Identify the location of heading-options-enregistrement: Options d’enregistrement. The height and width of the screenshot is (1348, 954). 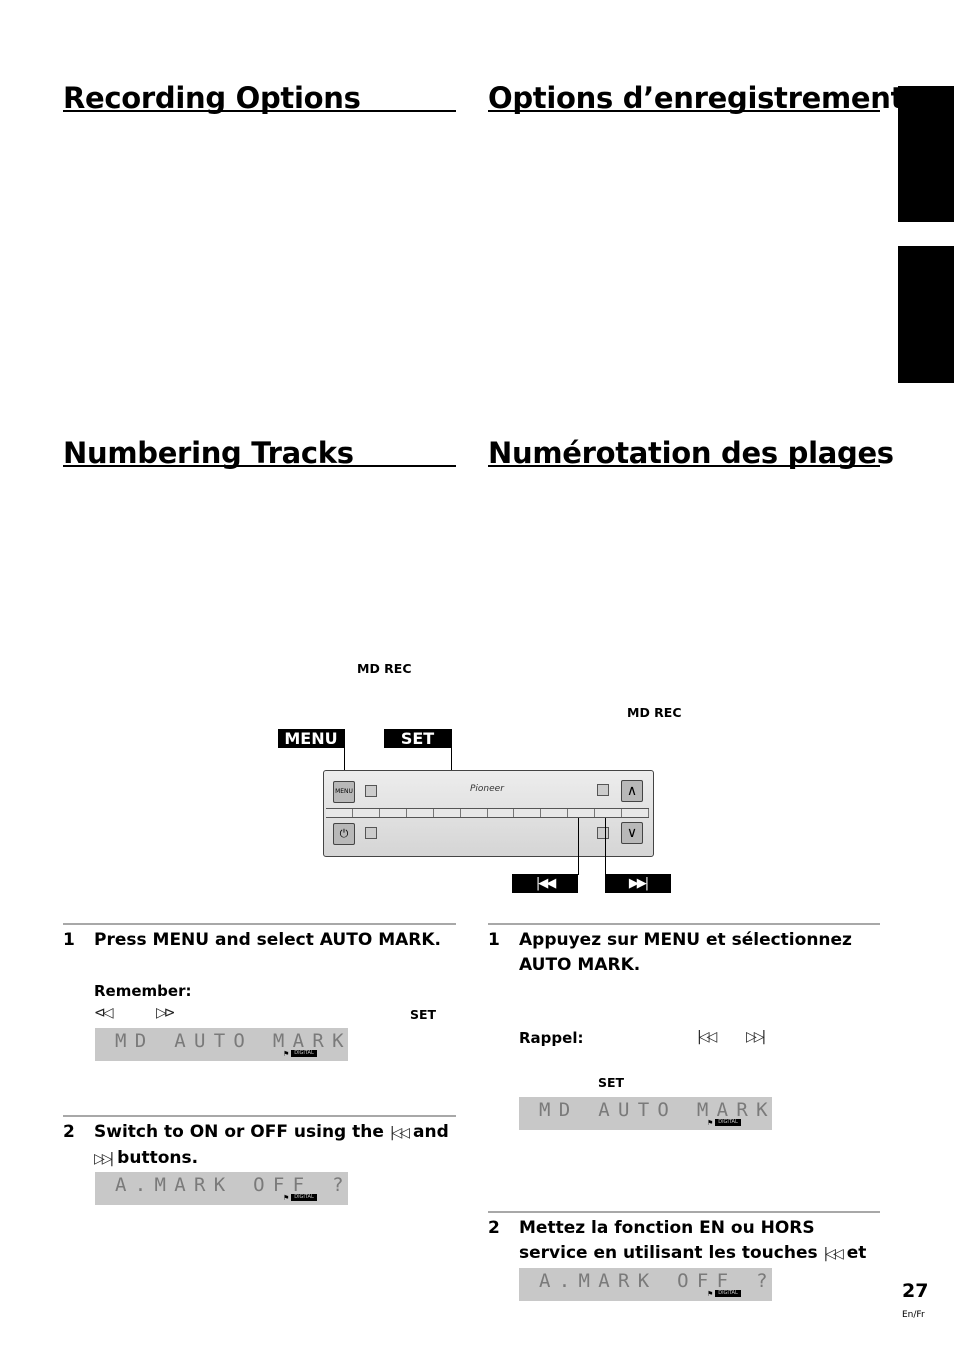
(696, 98).